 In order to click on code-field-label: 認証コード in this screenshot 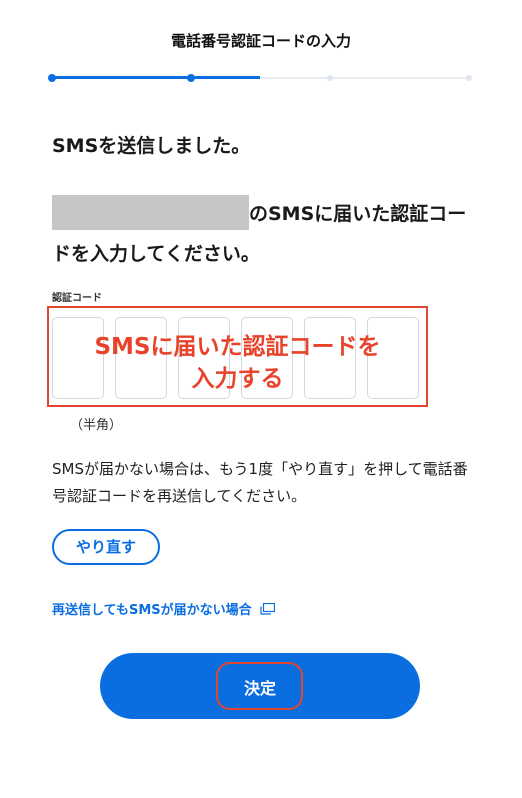, I will do `click(77, 298)`.